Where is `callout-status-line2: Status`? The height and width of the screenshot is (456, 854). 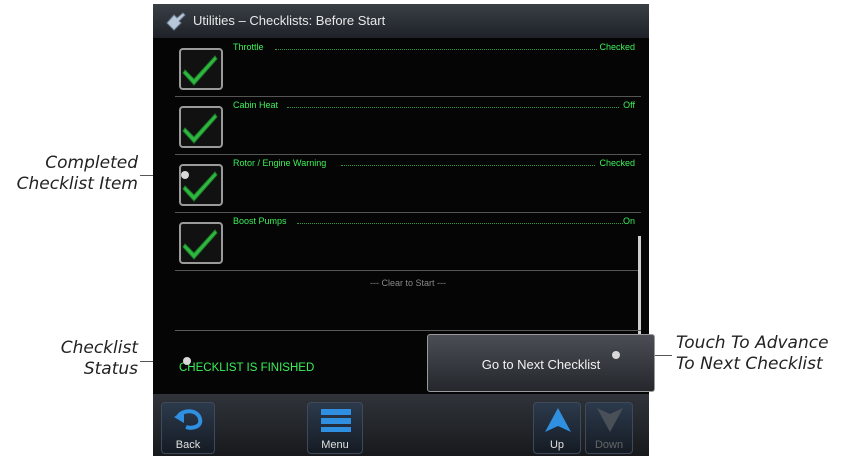
callout-status-line2: Status is located at coordinates (110, 369).